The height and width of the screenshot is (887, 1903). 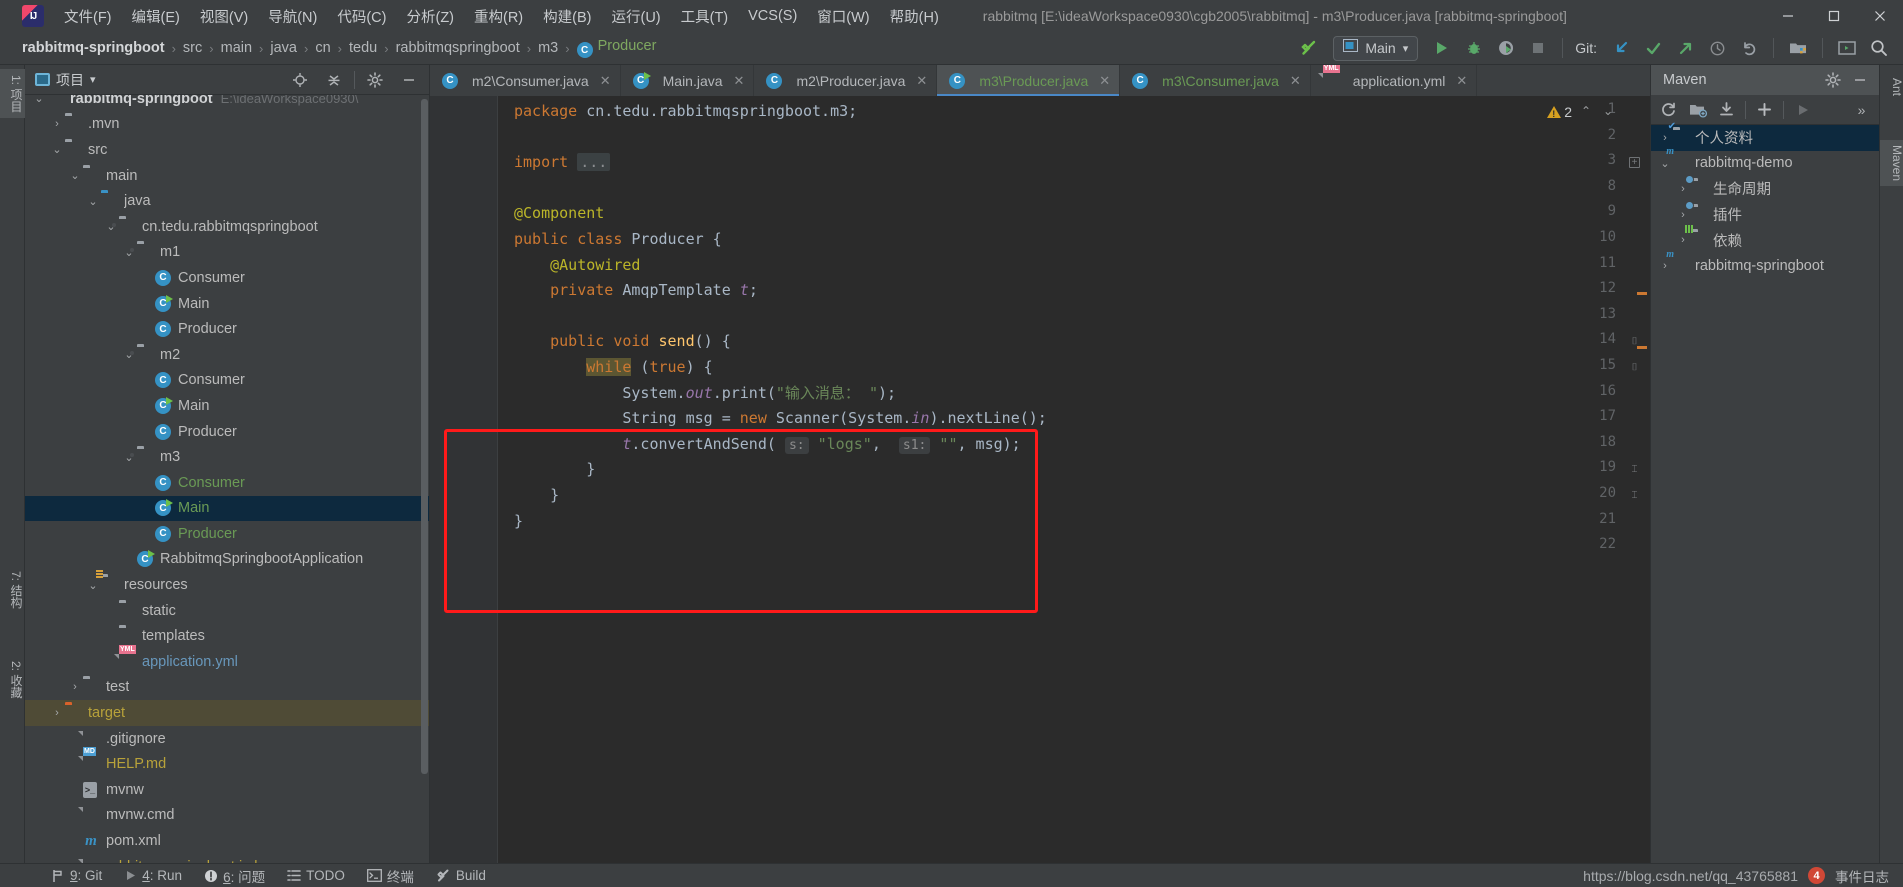 I want to click on status-build: Build, so click(x=461, y=875).